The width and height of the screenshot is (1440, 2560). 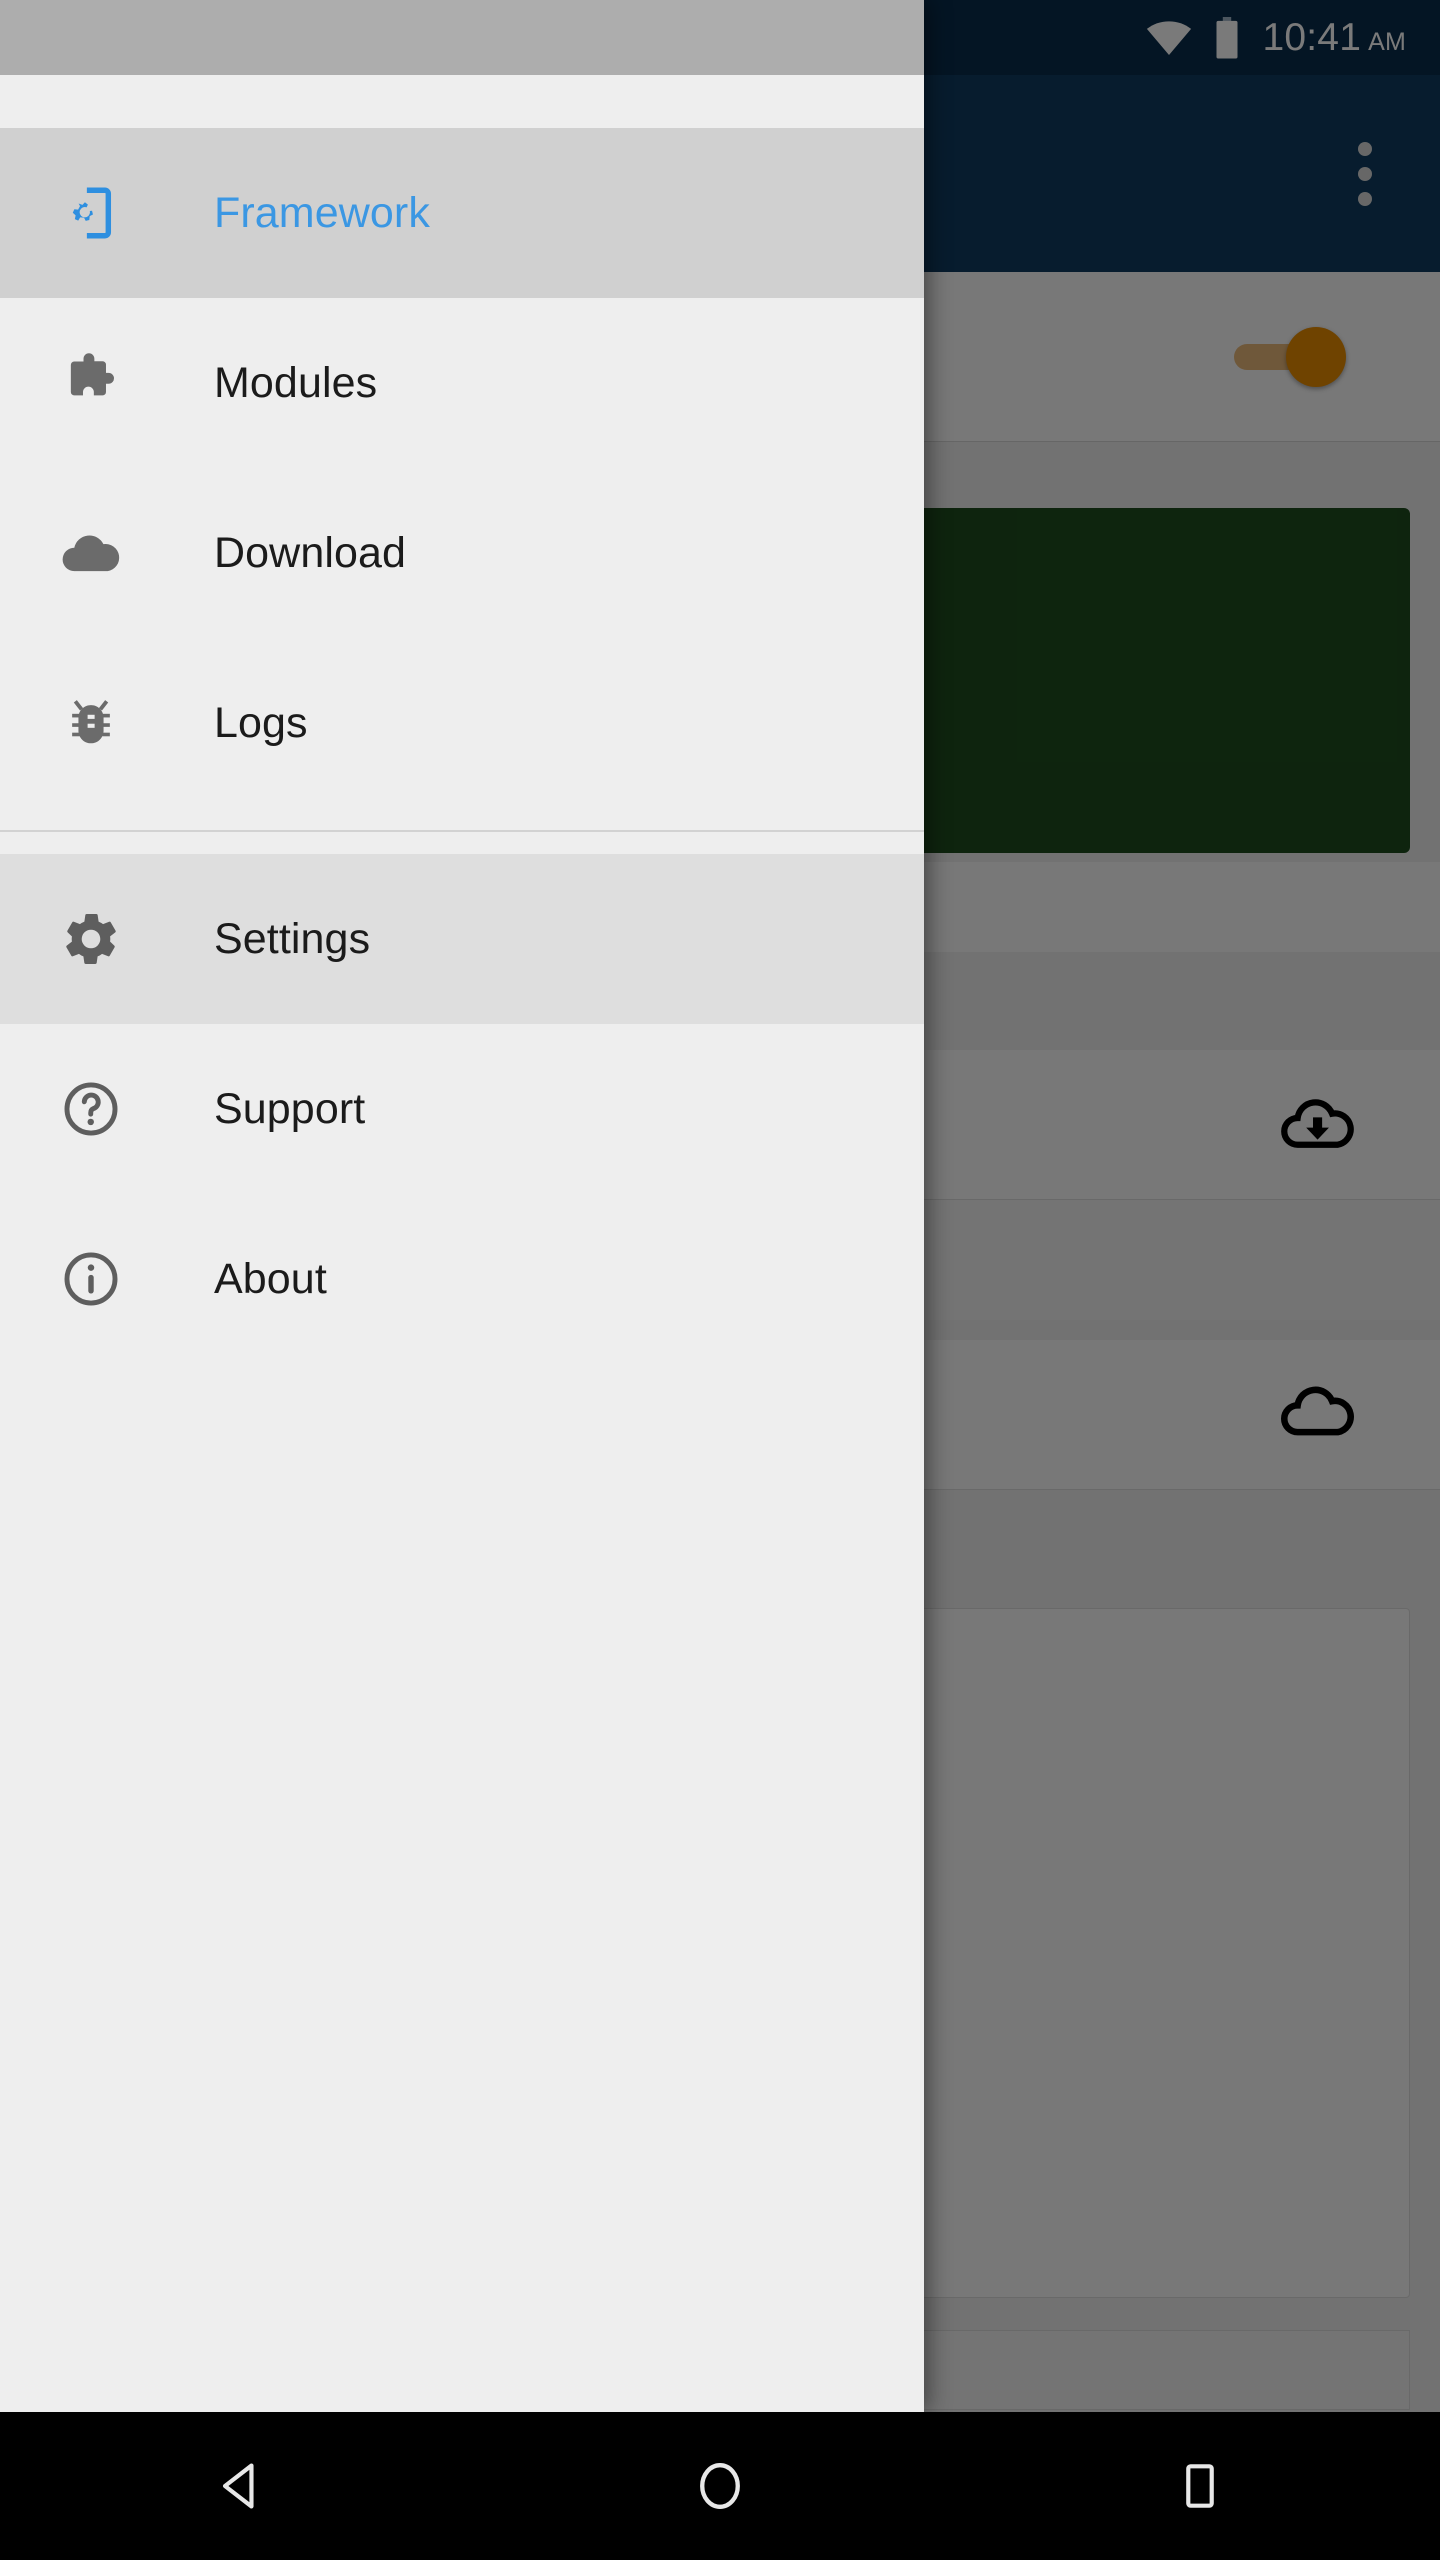 What do you see at coordinates (91, 383) in the screenshot?
I see `puzzle-piece-icon` at bounding box center [91, 383].